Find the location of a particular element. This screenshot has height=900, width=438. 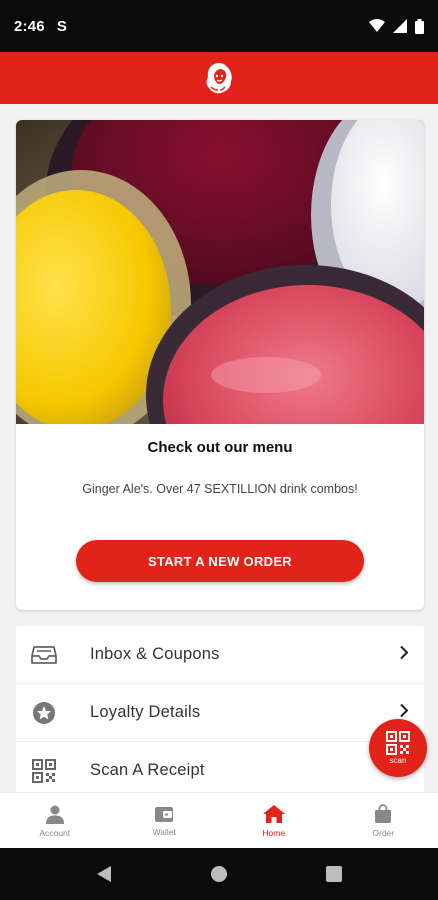

home-circle-icon is located at coordinates (219, 874).